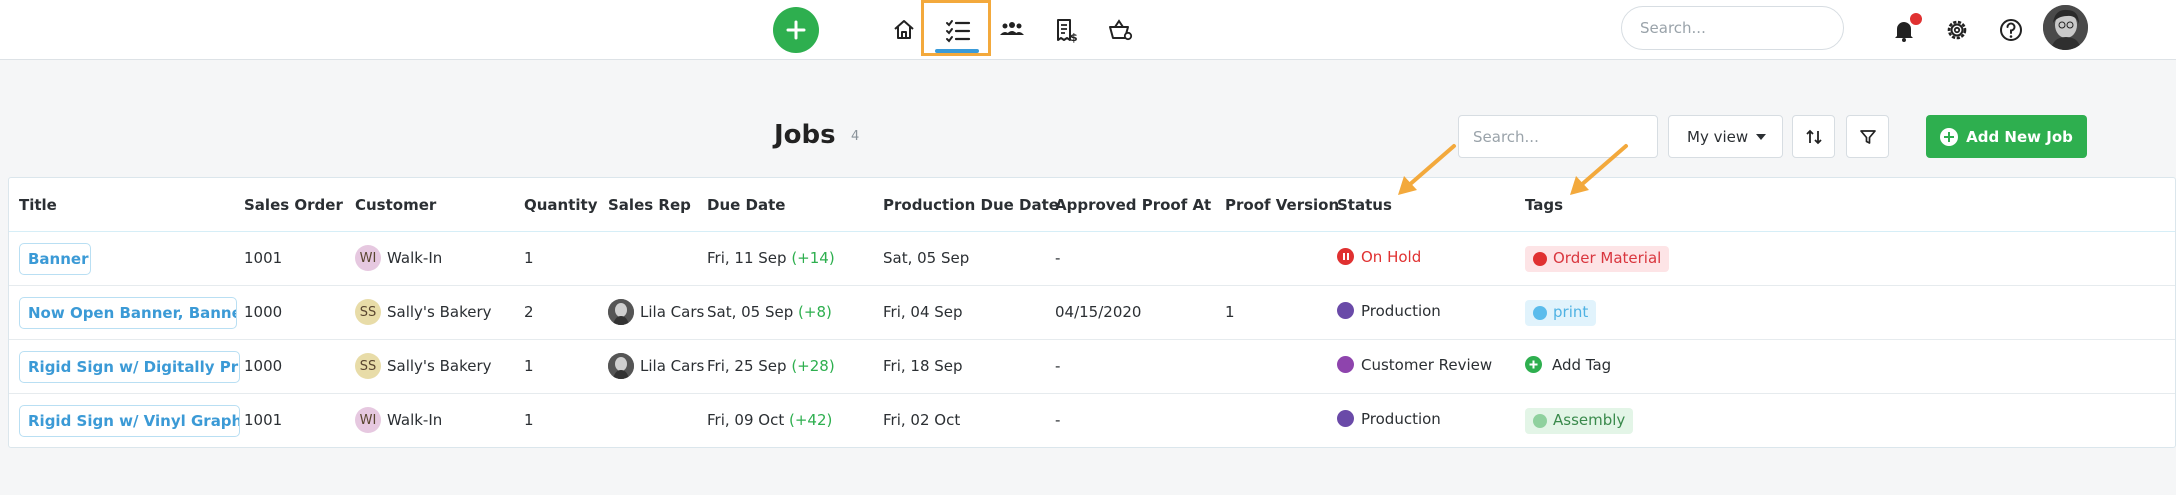 This screenshot has height=495, width=2176. I want to click on filter-icon, so click(1867, 136).